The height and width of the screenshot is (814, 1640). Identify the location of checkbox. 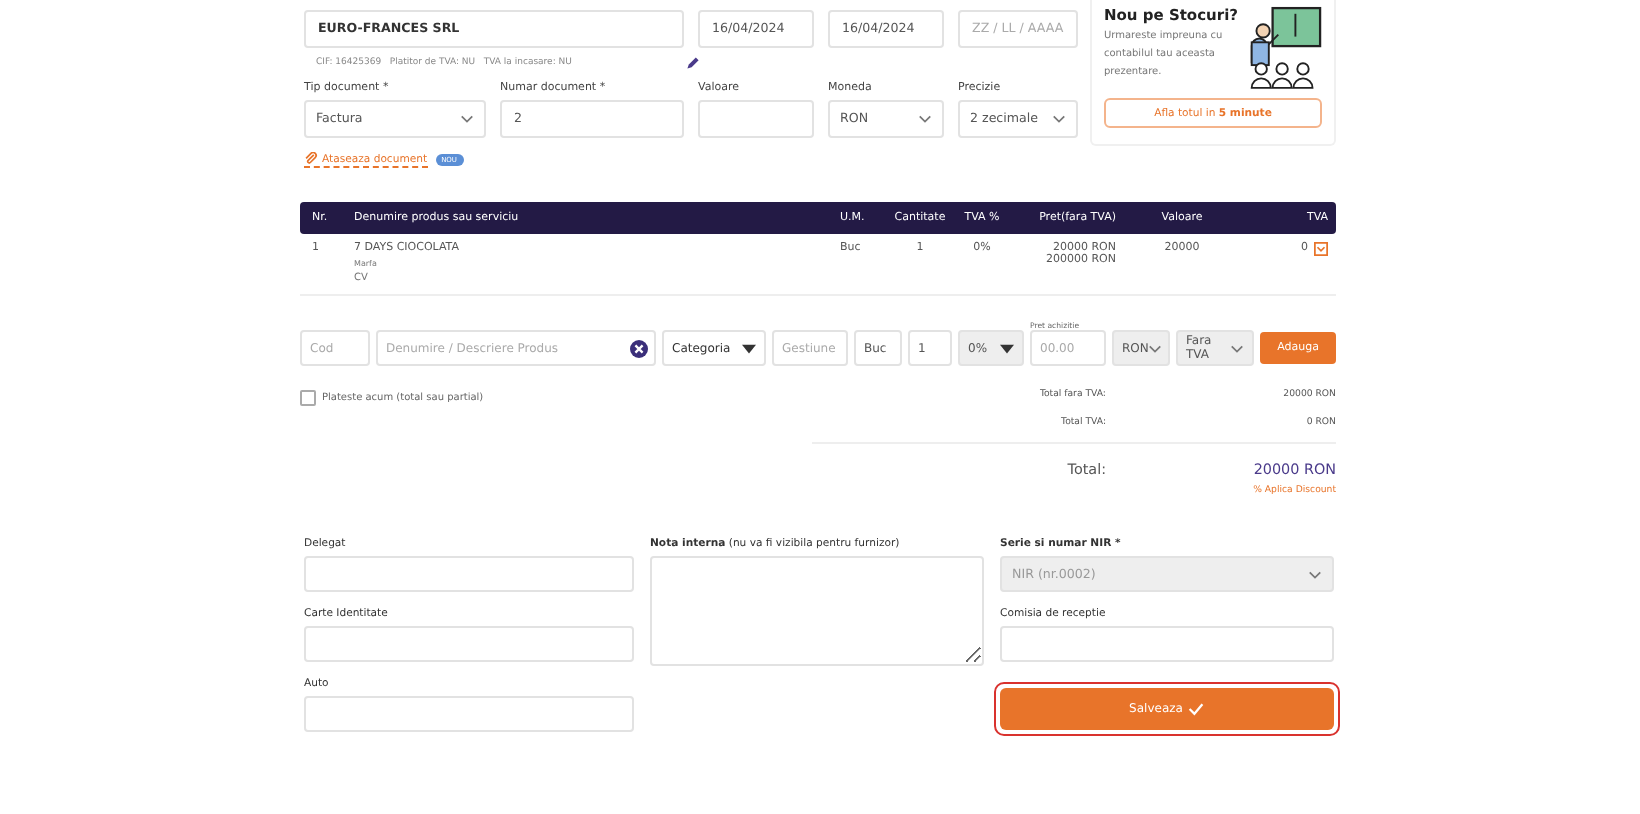
(308, 398).